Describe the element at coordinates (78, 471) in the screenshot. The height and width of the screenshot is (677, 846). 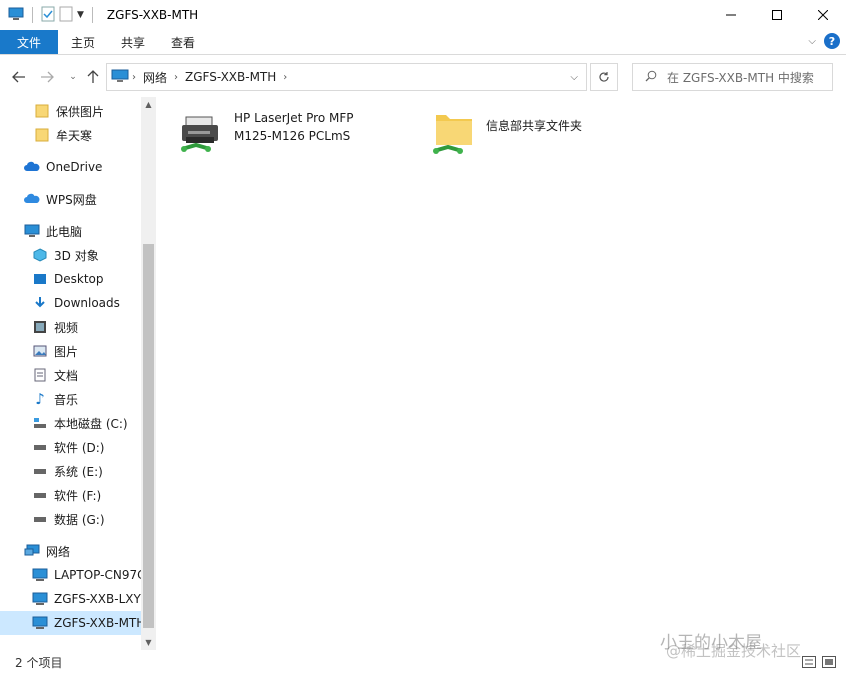
I see `sidebar-item-label: 系统 (E:)` at that location.